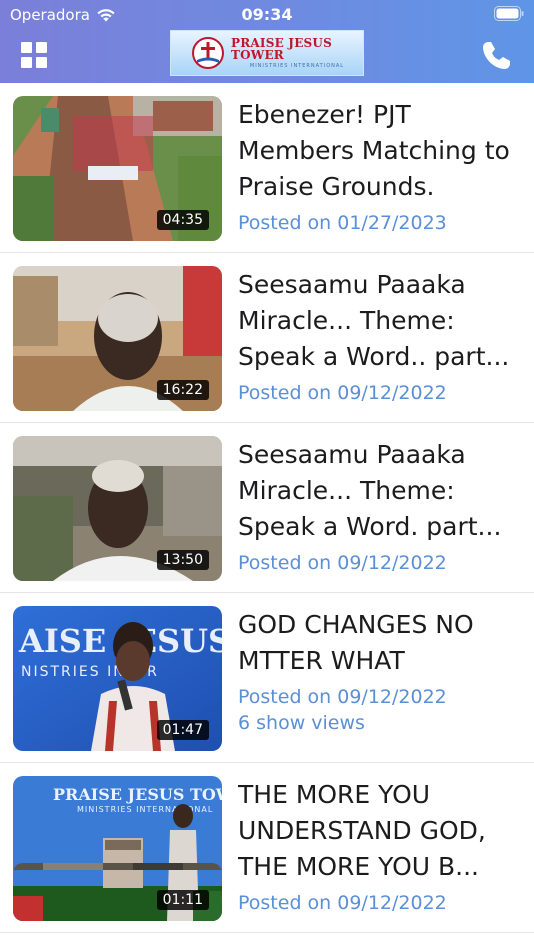  I want to click on video-posted-date: Posted on 01/27/2023, so click(342, 223).